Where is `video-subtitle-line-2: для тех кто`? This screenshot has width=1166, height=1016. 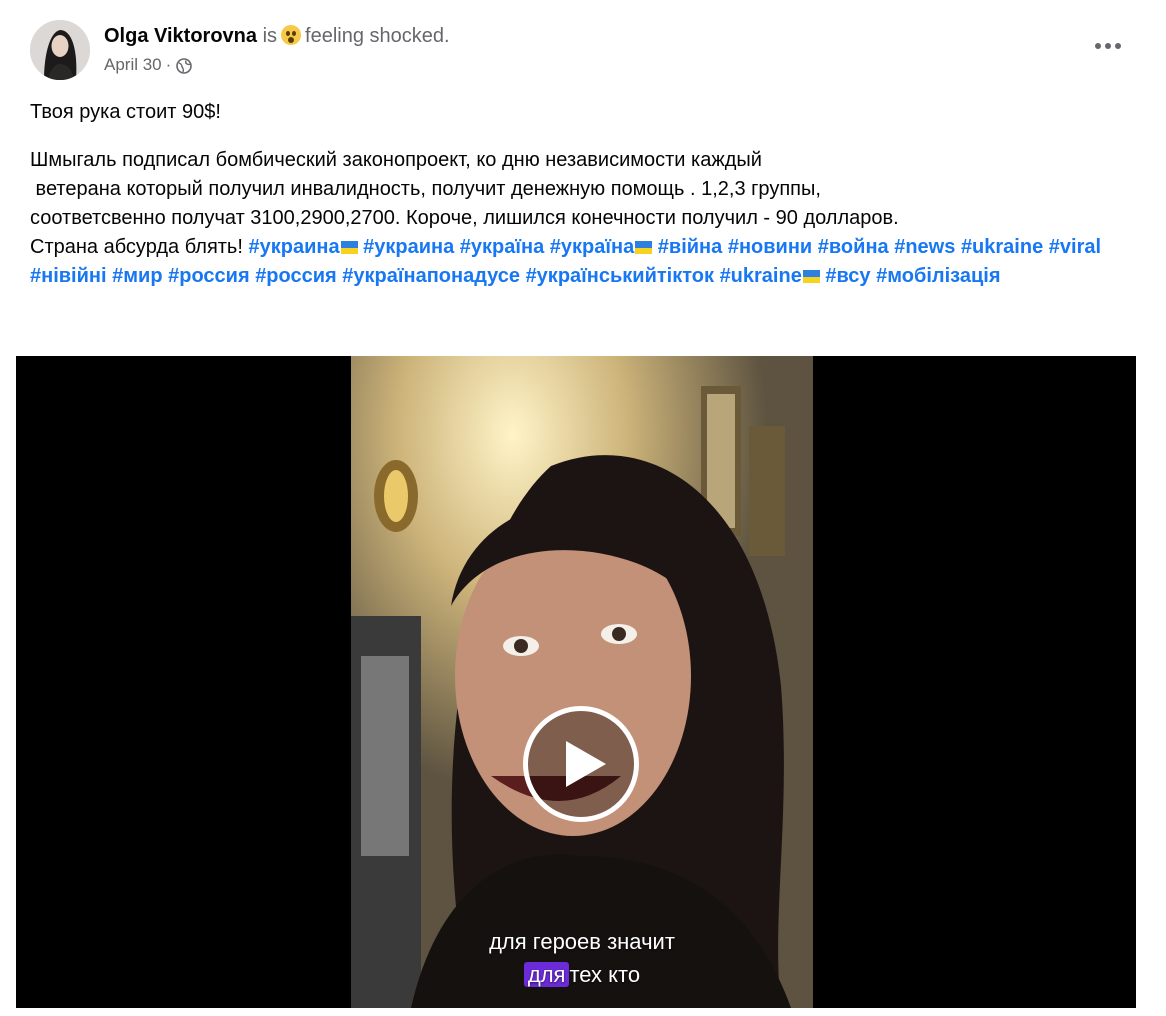 video-subtitle-line-2: для тех кто is located at coordinates (582, 975).